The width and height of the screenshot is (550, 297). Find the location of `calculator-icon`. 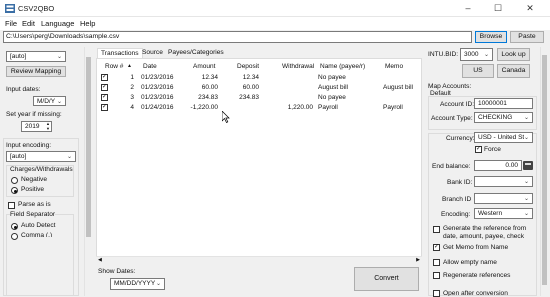

calculator-icon is located at coordinates (528, 165).